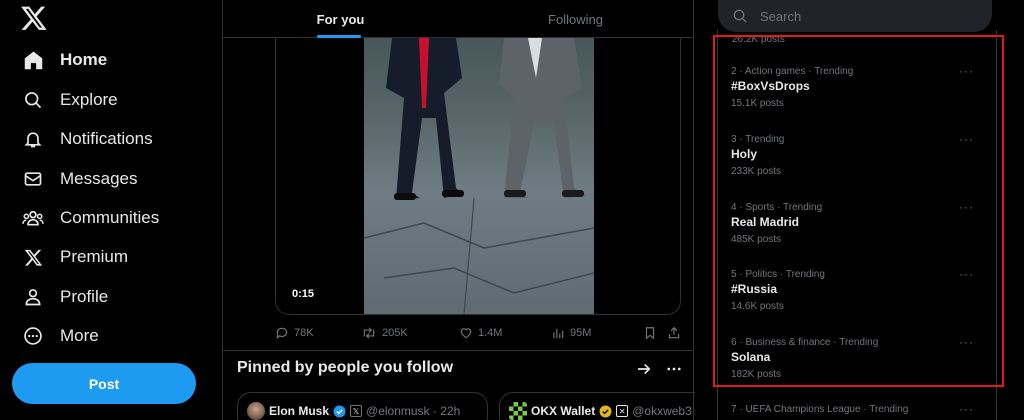 The image size is (1024, 420). I want to click on share-button, so click(676, 333).